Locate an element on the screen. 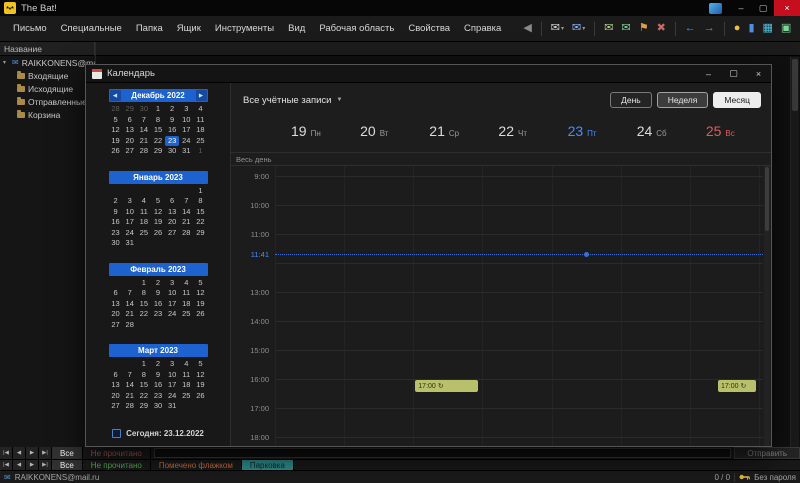  mini-day: 14 is located at coordinates (130, 304).